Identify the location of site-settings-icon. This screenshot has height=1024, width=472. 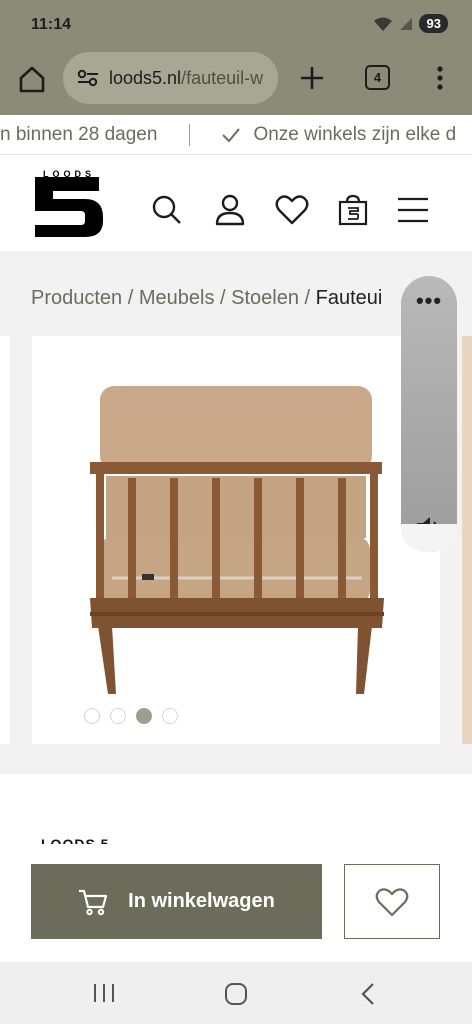
(88, 78).